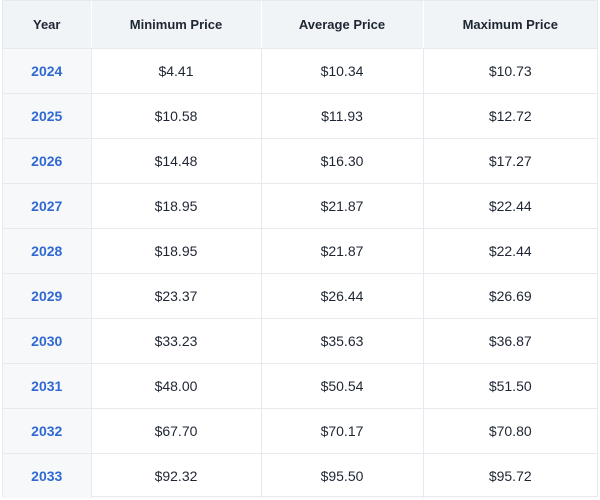  I want to click on min-price-cell: $23.37, so click(176, 296).